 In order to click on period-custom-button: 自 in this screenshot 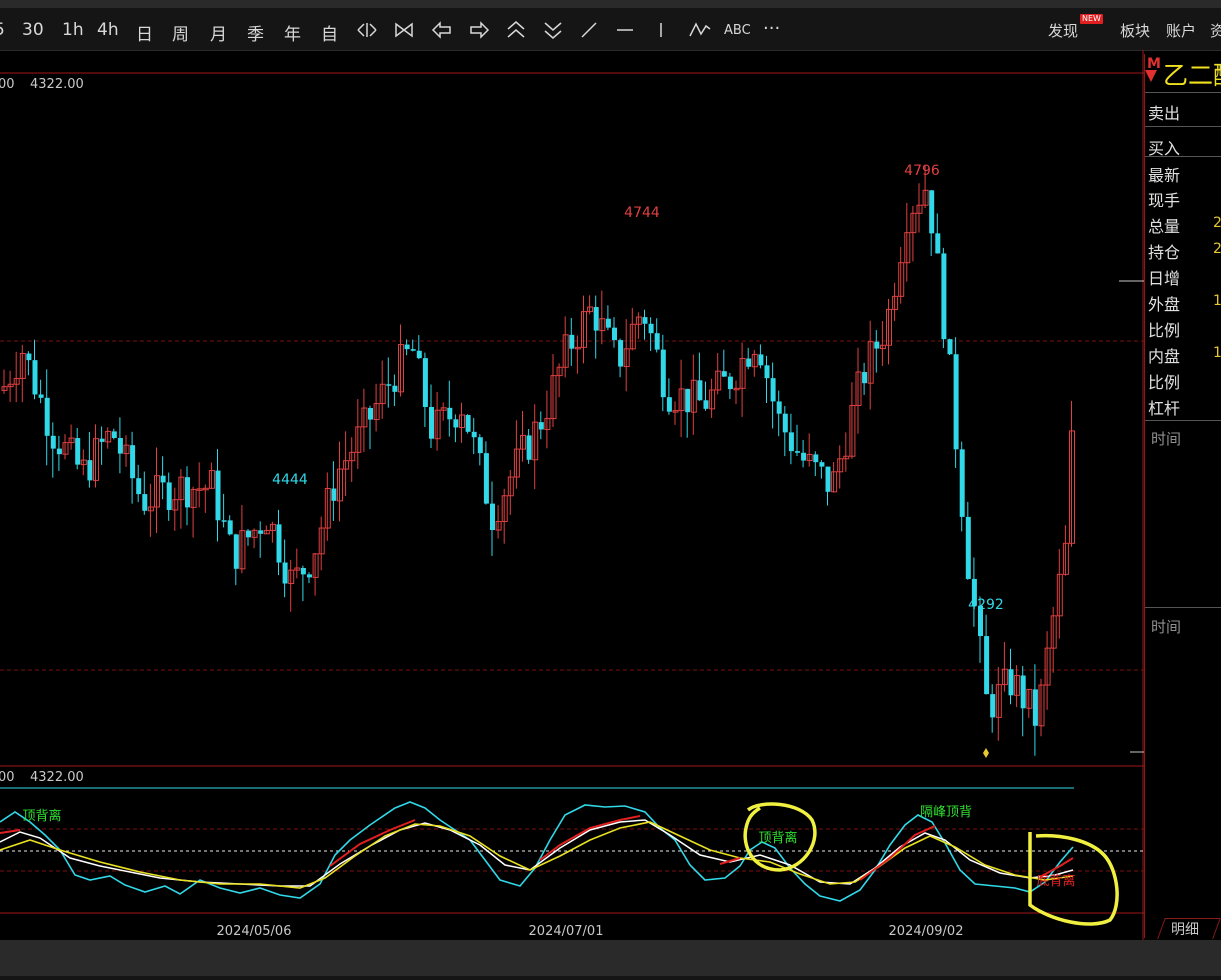, I will do `click(329, 32)`.